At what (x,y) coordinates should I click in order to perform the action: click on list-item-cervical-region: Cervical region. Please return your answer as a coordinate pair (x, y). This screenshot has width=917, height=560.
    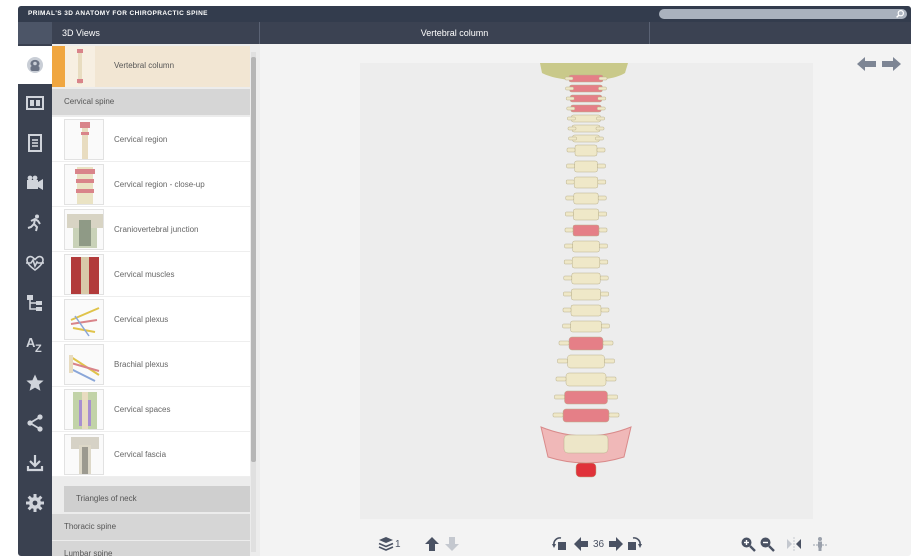
    Looking at the image, I should click on (151, 139).